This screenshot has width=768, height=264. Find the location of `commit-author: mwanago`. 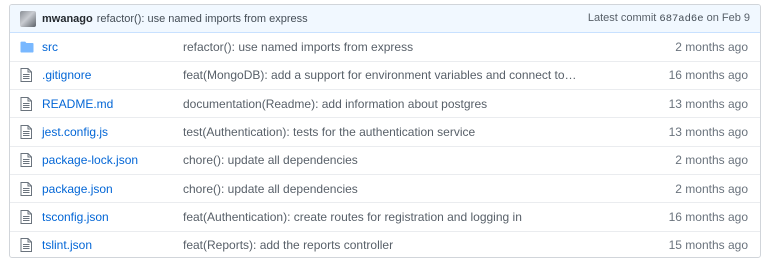

commit-author: mwanago is located at coordinates (67, 19).